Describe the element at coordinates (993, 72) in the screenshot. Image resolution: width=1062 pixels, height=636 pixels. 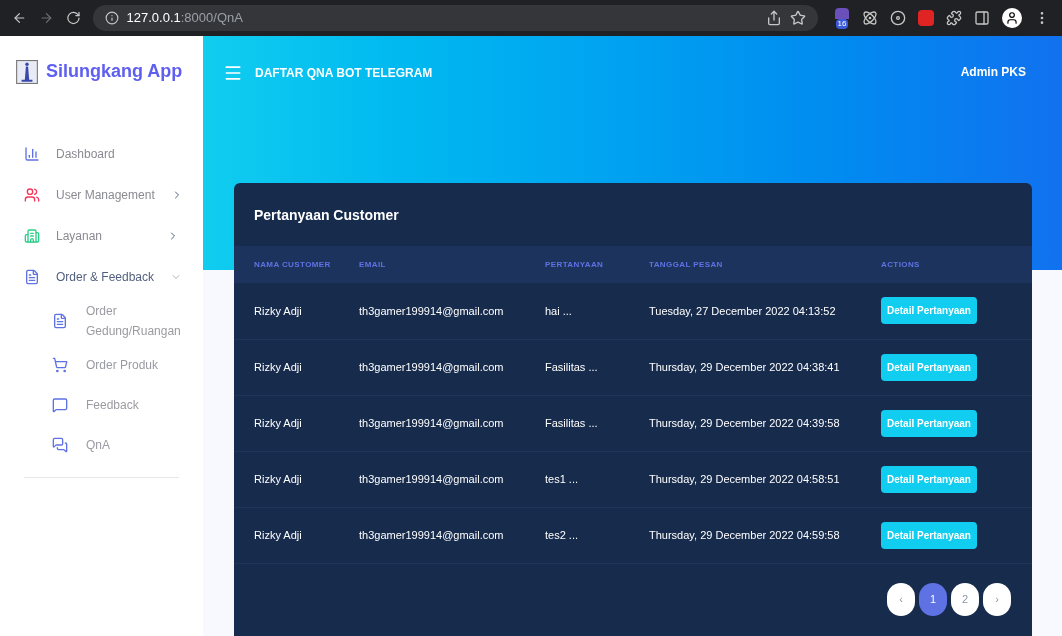
I see `user-name: Admin PKS` at that location.